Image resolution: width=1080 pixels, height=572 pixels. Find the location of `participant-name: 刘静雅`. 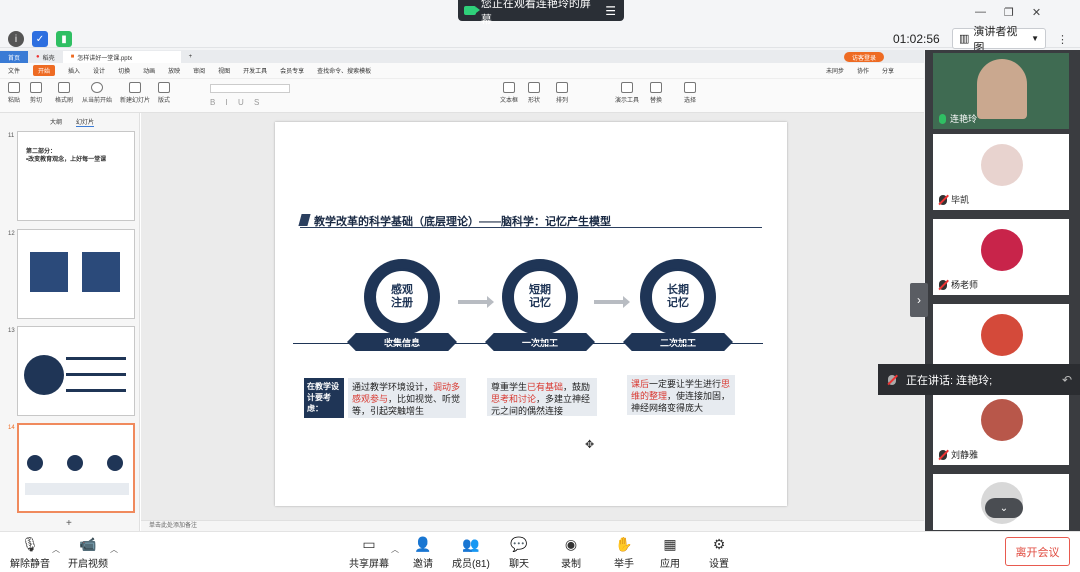

participant-name: 刘静雅 is located at coordinates (958, 454).